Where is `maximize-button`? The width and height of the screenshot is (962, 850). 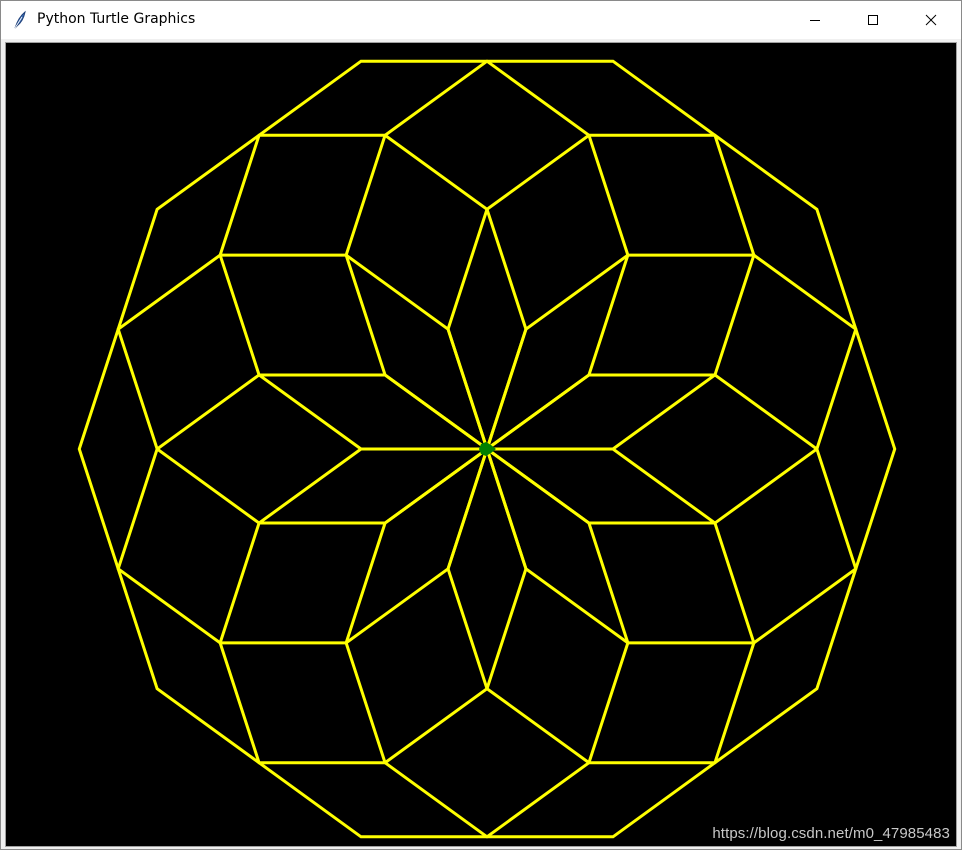 maximize-button is located at coordinates (873, 20).